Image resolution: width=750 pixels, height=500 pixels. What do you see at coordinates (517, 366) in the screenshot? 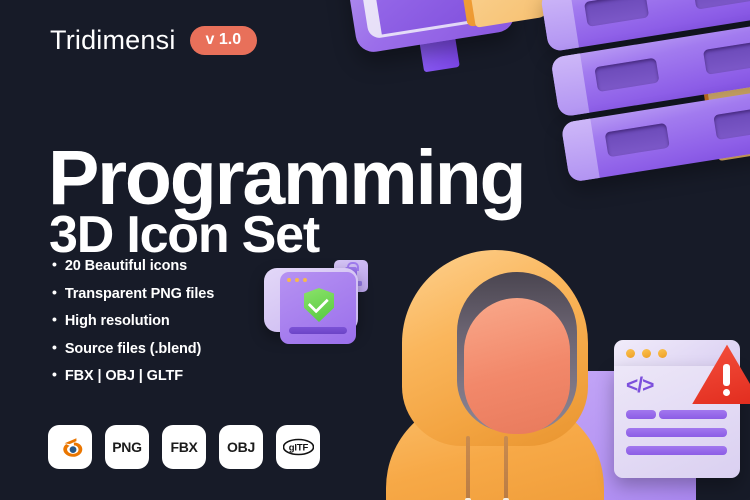
I see `faceless-head` at bounding box center [517, 366].